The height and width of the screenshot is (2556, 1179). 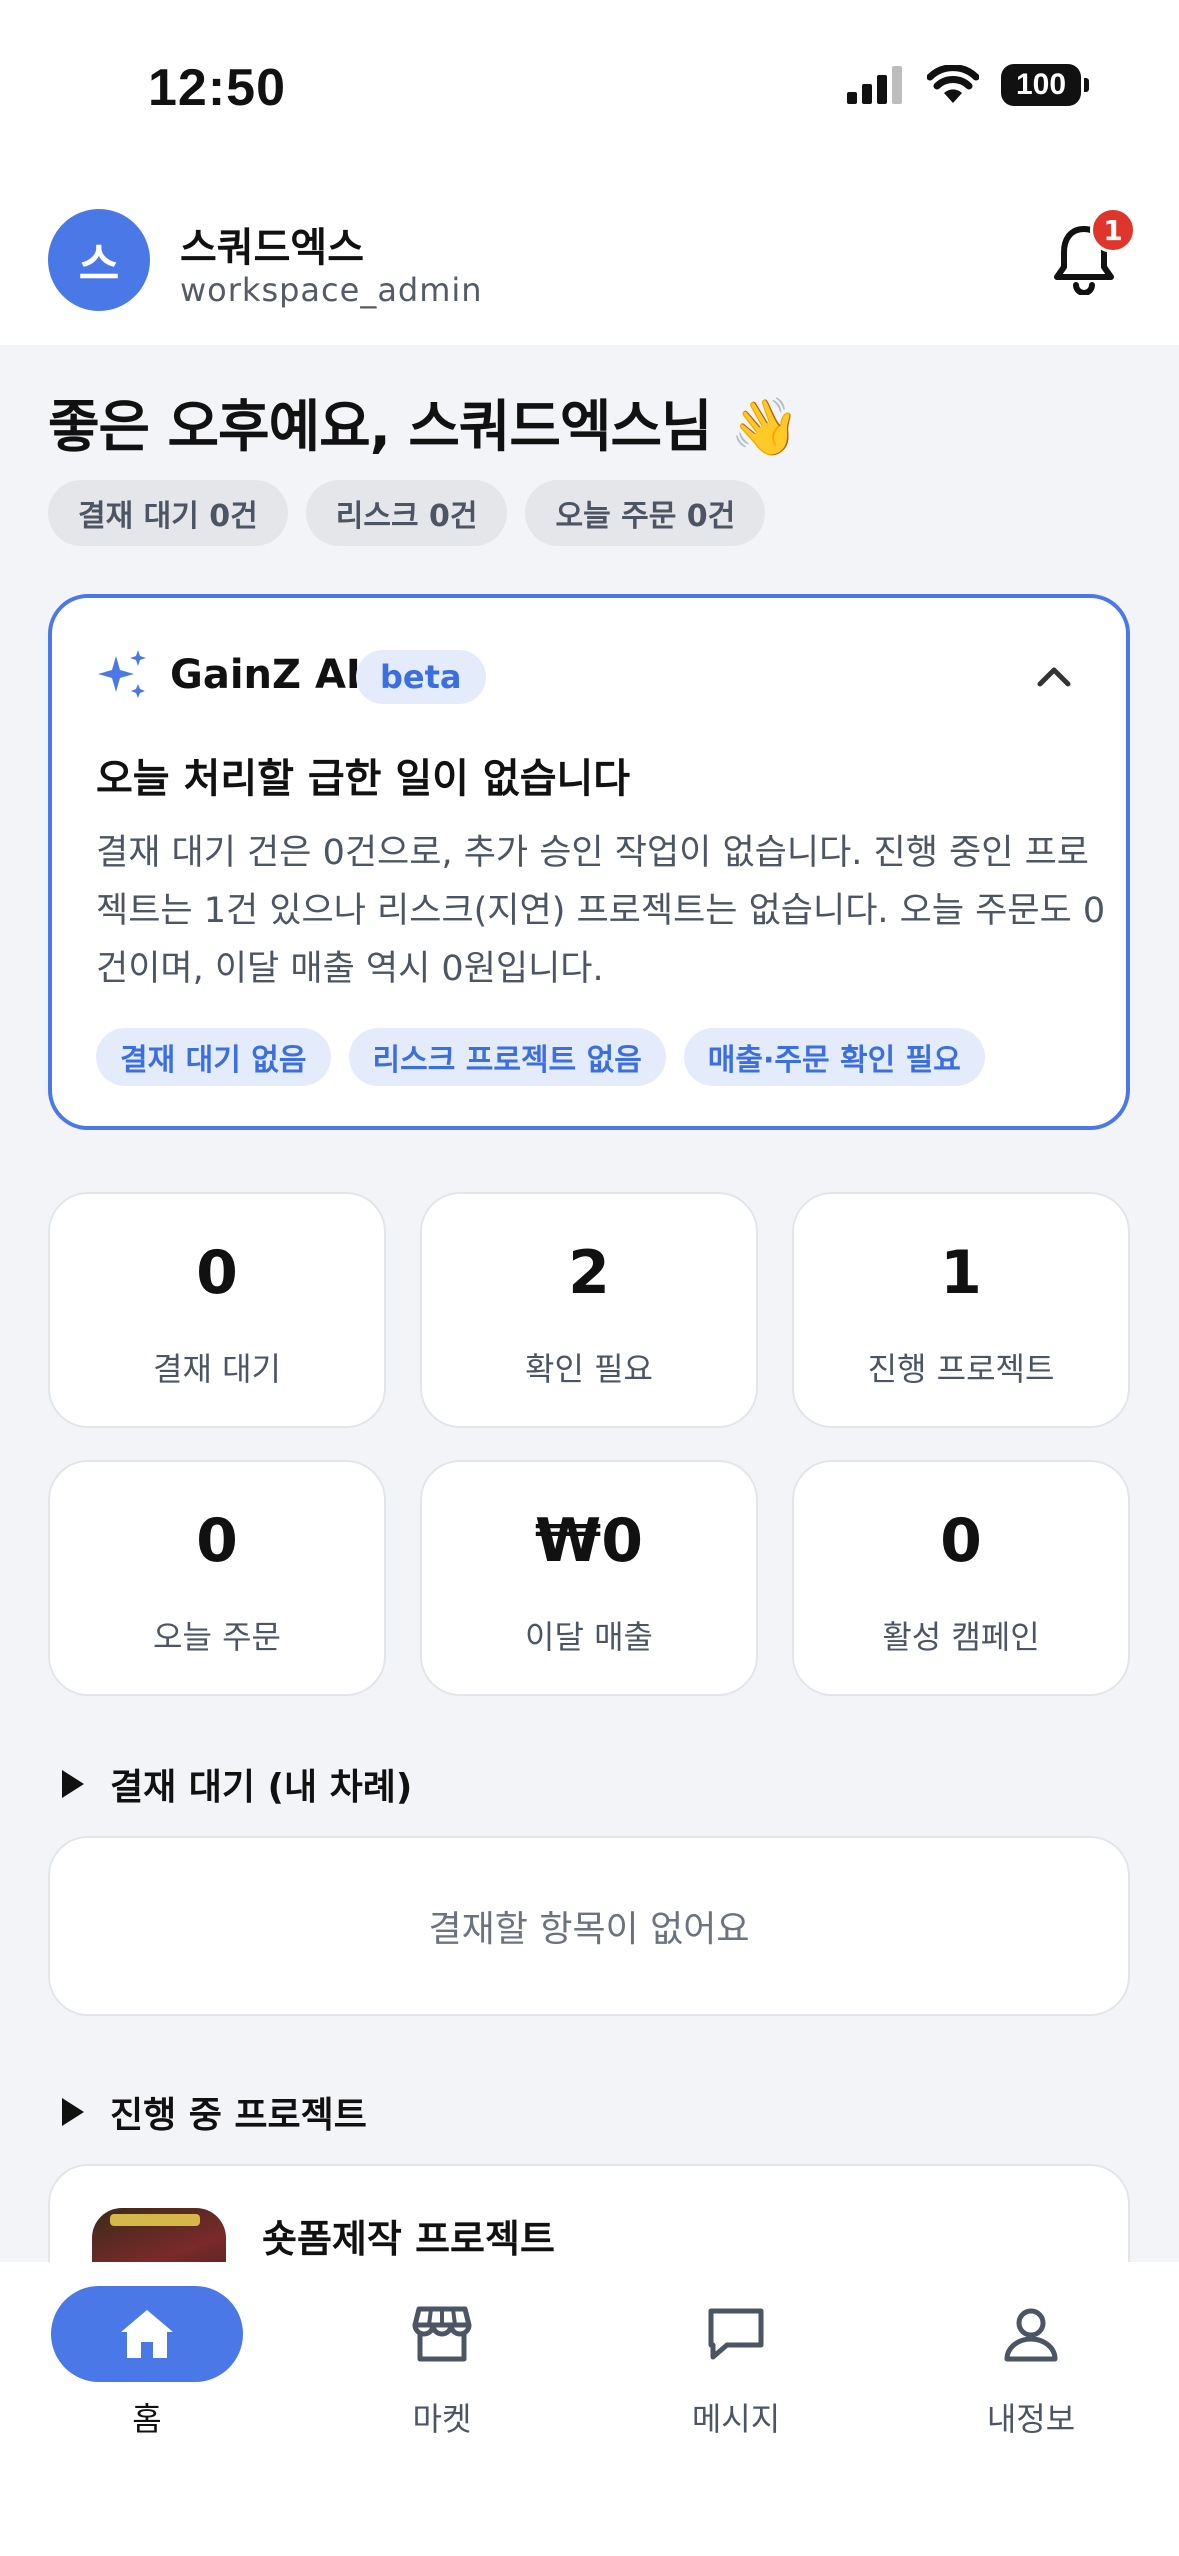 I want to click on summary-chips: 결재 대기 0건 리스크 0건 오늘 주문 0건, so click(x=407, y=513).